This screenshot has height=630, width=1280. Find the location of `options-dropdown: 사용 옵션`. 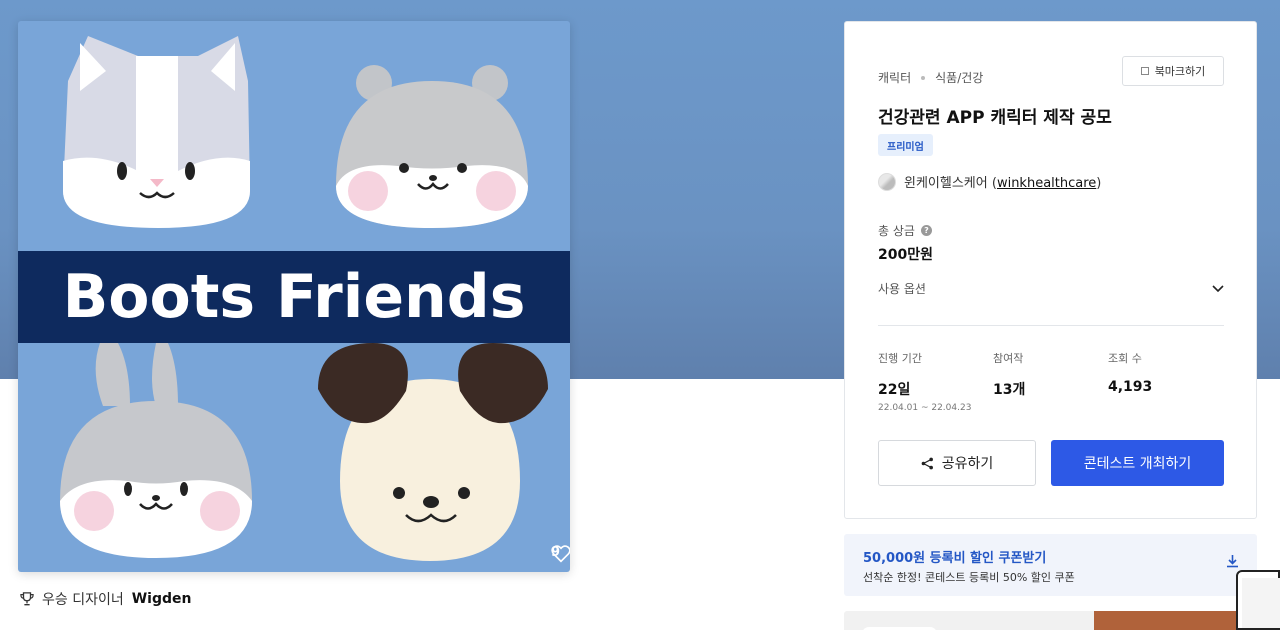

options-dropdown: 사용 옵션 is located at coordinates (1051, 288).